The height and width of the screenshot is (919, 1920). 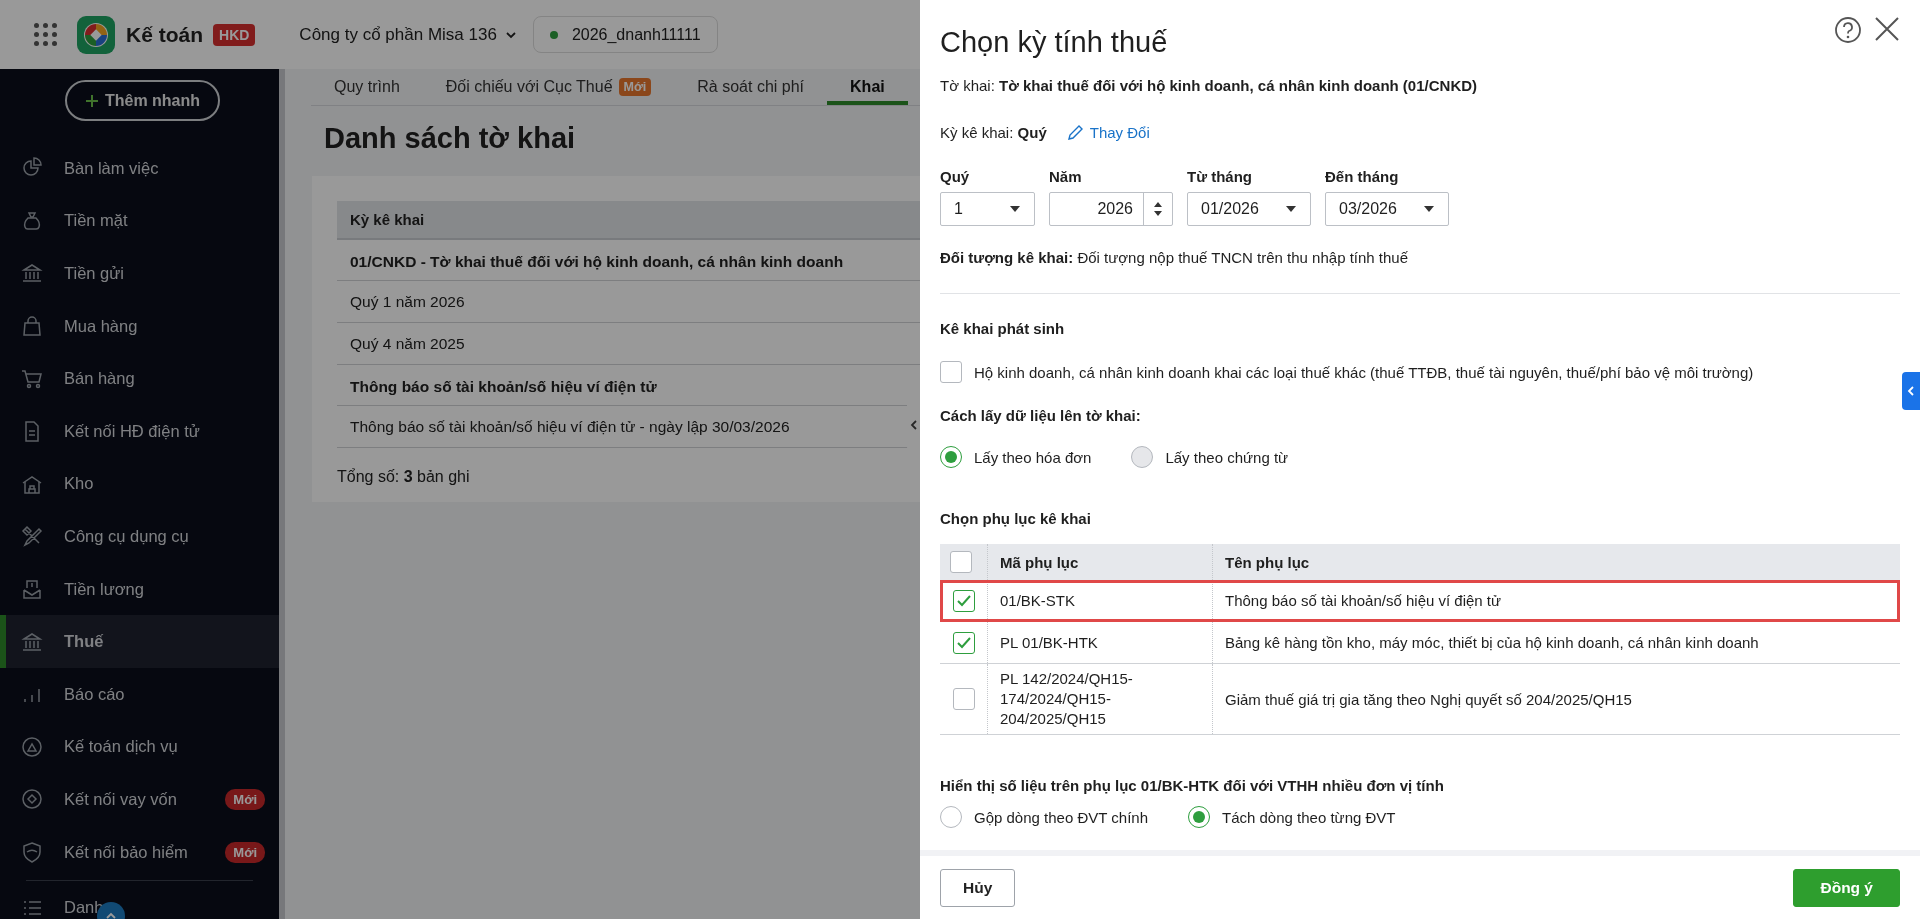 What do you see at coordinates (32, 641) in the screenshot?
I see `bank-icon` at bounding box center [32, 641].